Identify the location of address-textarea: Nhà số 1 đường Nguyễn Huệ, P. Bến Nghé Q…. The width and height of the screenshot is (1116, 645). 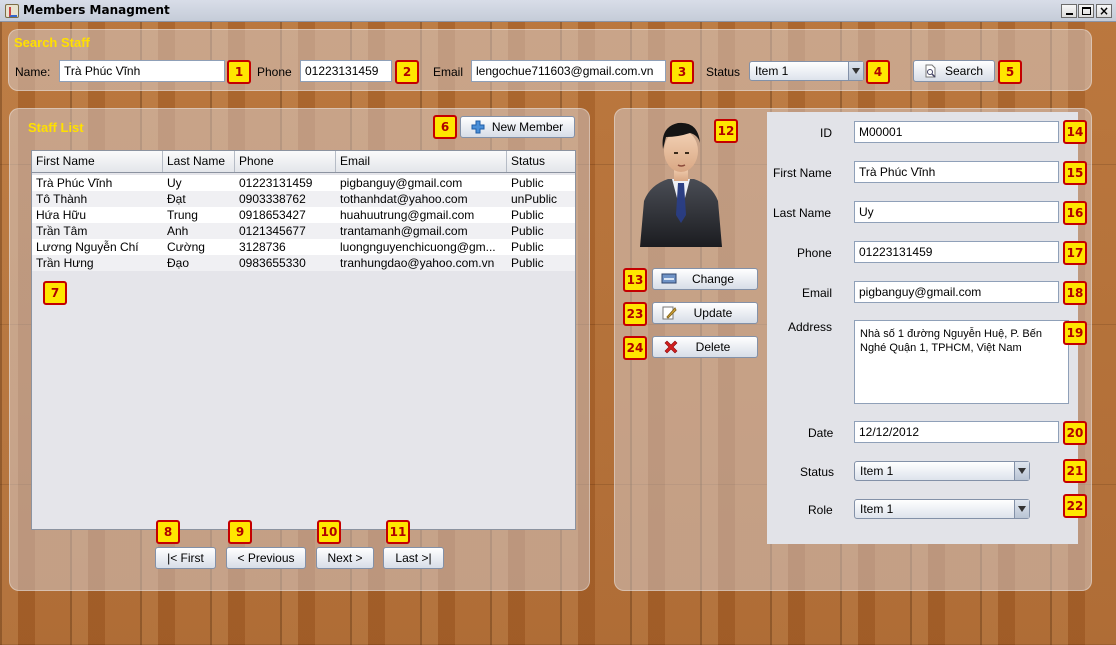
(961, 362).